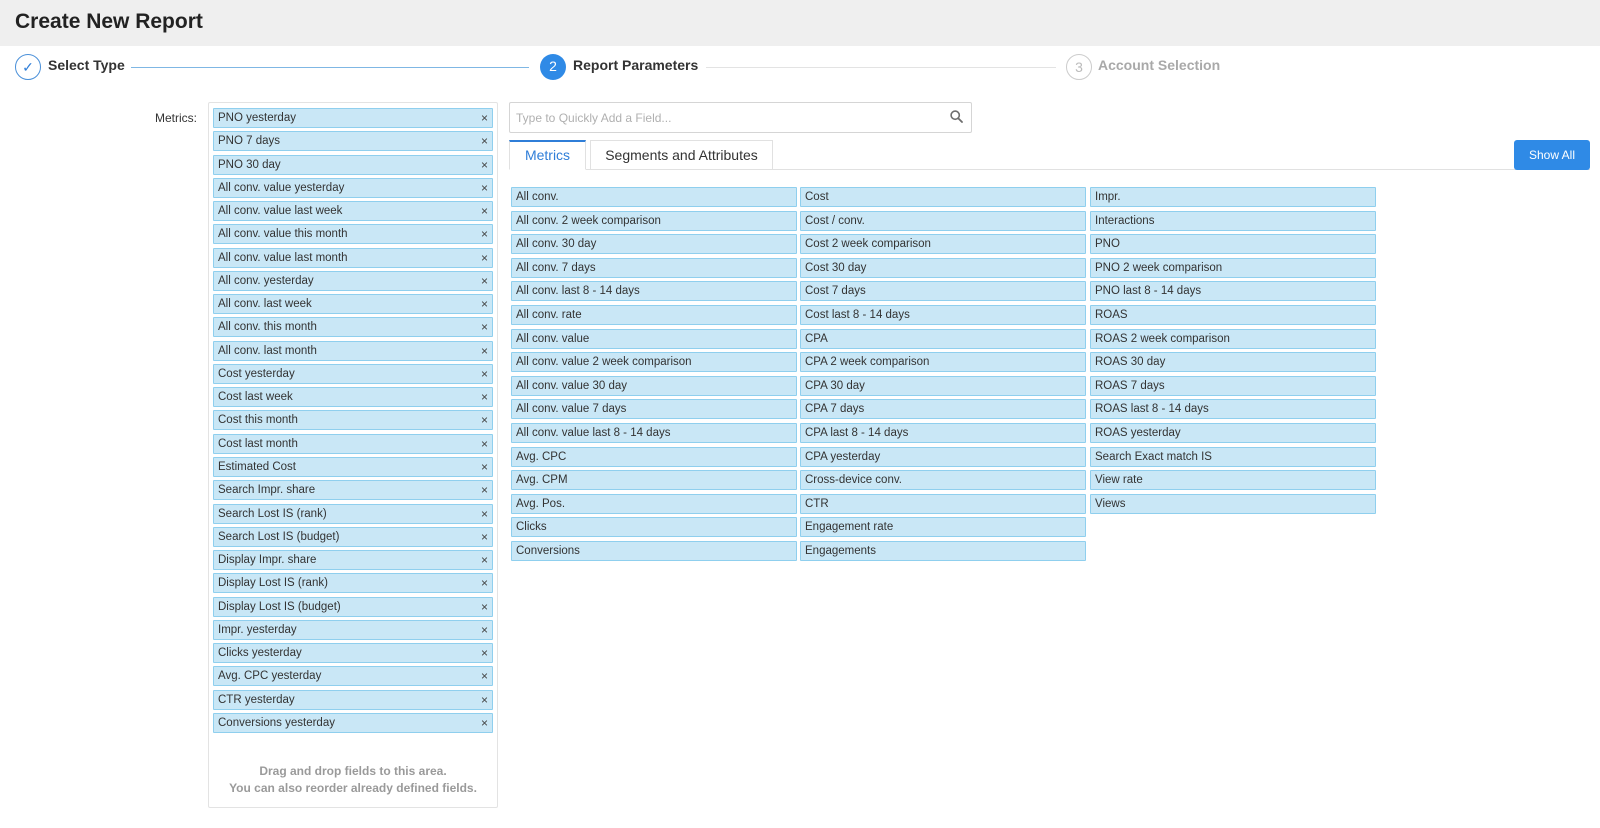 Image resolution: width=1600 pixels, height=828 pixels. What do you see at coordinates (943, 456) in the screenshot?
I see `available-field: CPA yesterday` at bounding box center [943, 456].